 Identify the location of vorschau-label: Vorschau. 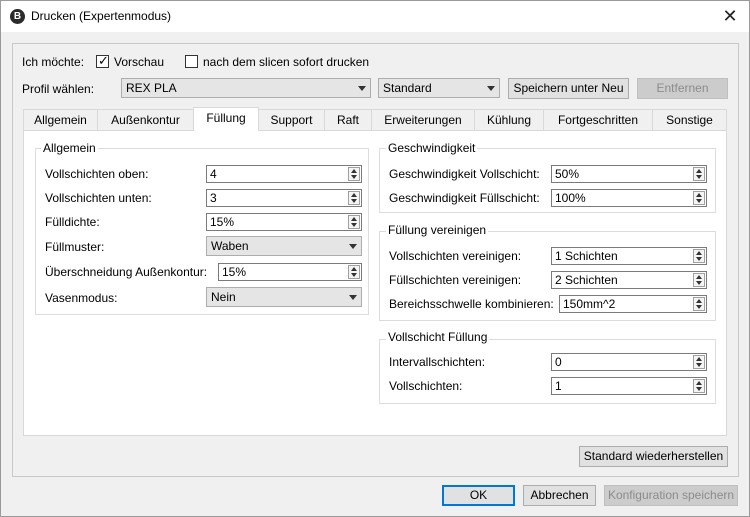
(139, 62).